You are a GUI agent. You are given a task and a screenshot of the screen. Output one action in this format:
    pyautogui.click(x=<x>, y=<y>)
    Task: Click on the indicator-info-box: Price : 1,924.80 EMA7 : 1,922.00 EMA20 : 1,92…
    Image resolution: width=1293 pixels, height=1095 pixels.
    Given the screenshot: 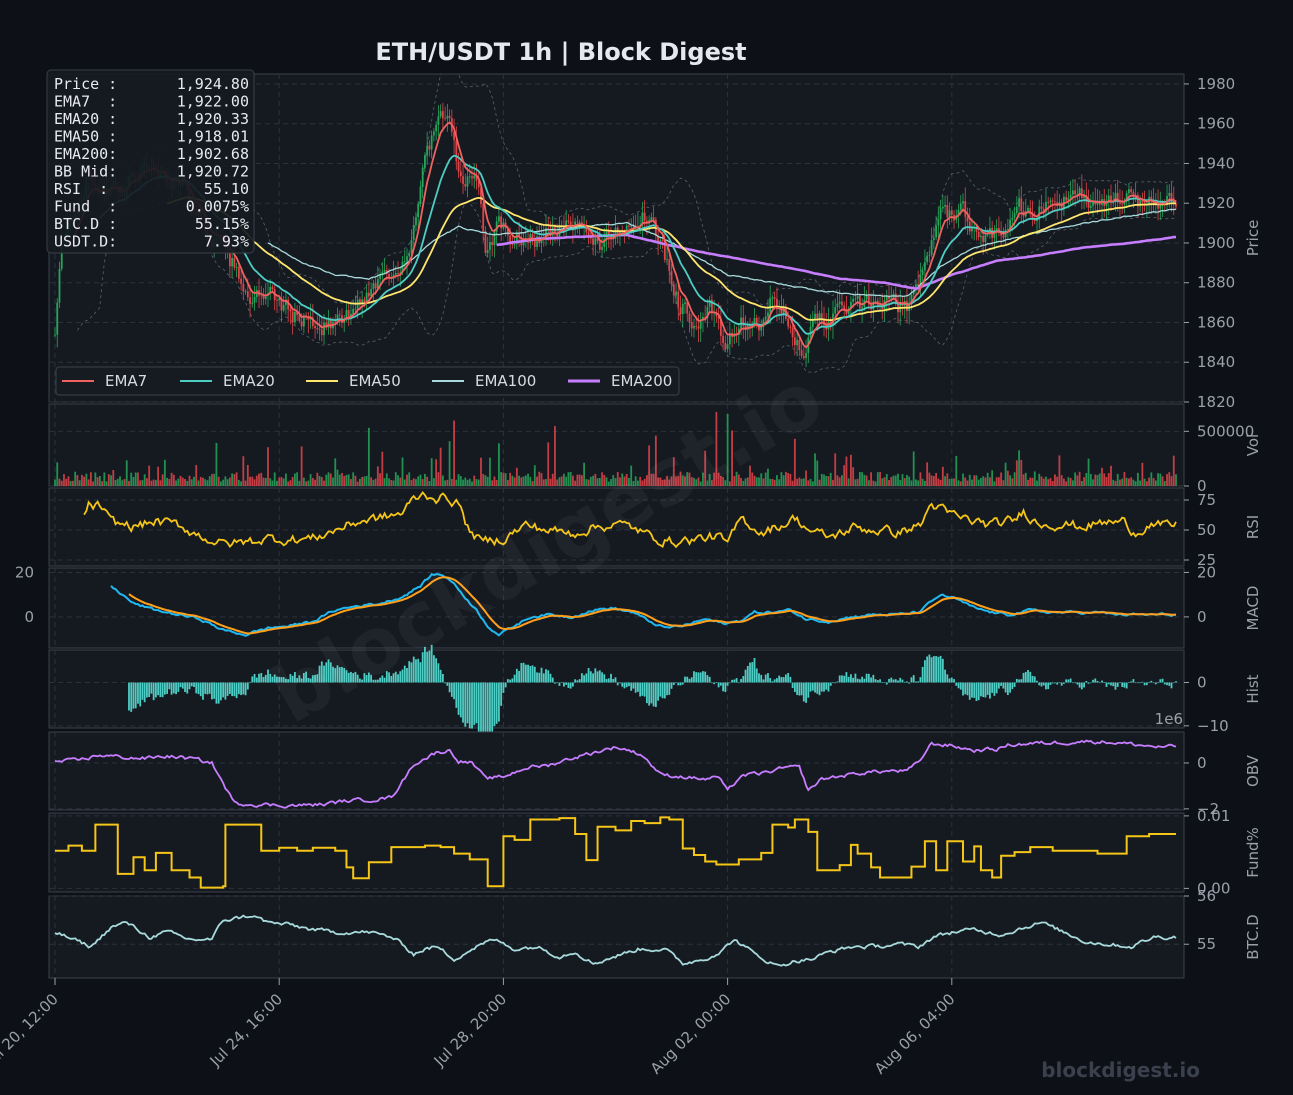 What is the action you would take?
    pyautogui.click(x=150, y=161)
    